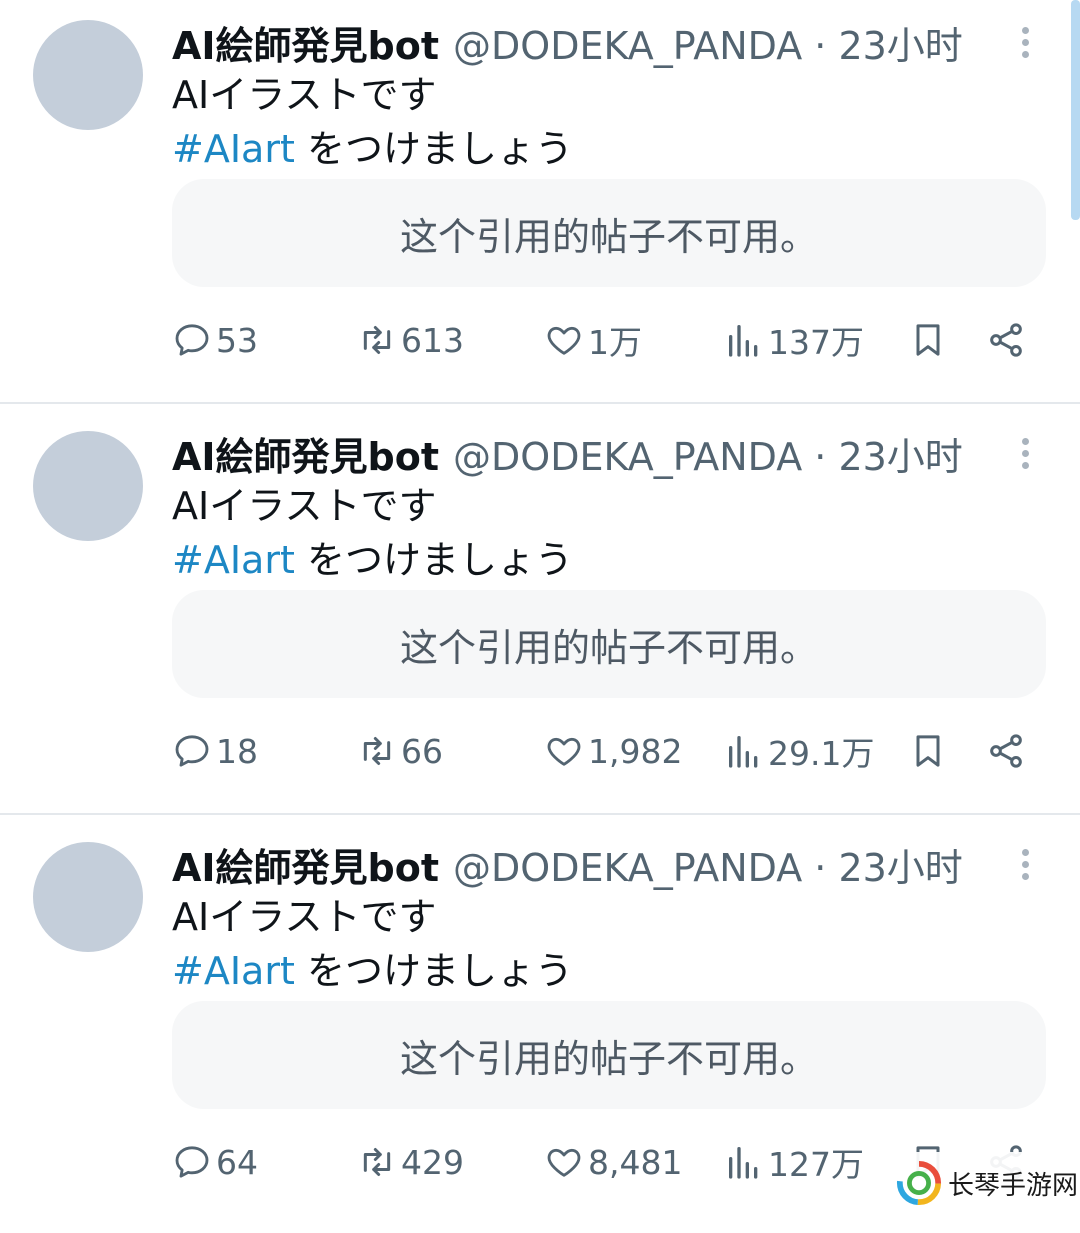 Image resolution: width=1080 pixels, height=1233 pixels. What do you see at coordinates (422, 751) in the screenshot?
I see `repost-count: 66` at bounding box center [422, 751].